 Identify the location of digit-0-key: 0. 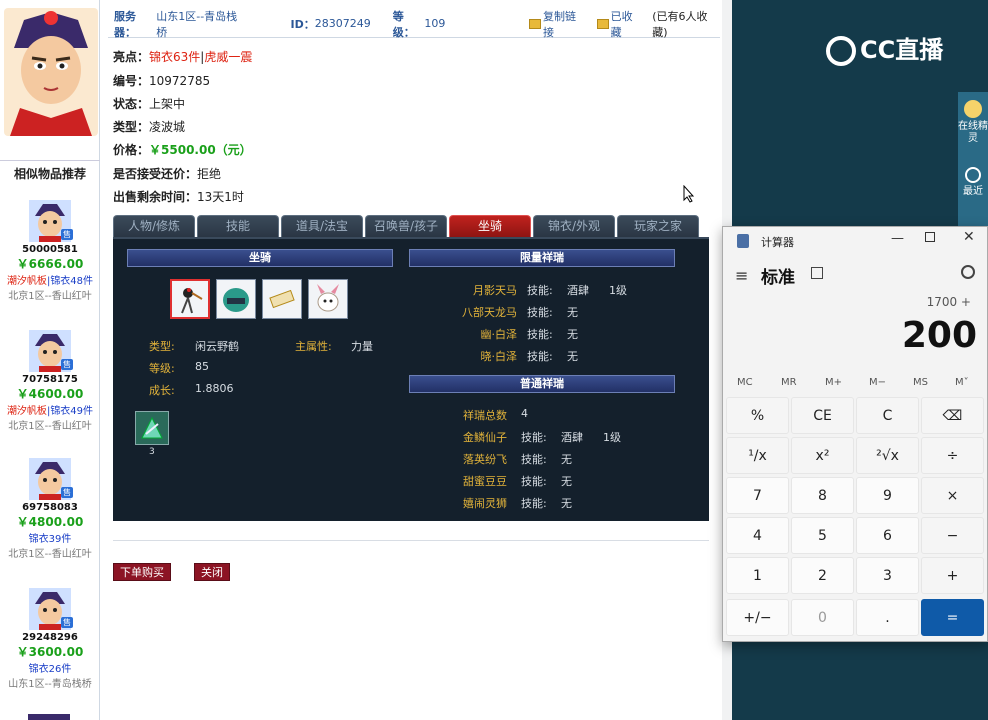
(822, 617).